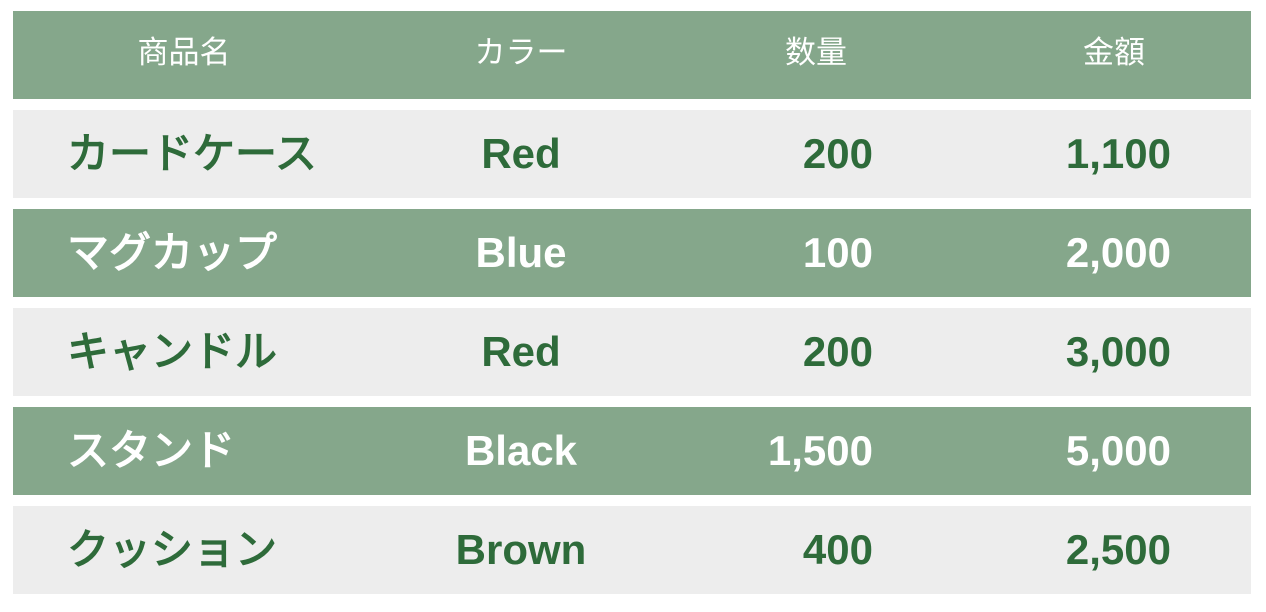 This screenshot has height=612, width=1266. What do you see at coordinates (820, 450) in the screenshot?
I see `cell-quantity: 1,500` at bounding box center [820, 450].